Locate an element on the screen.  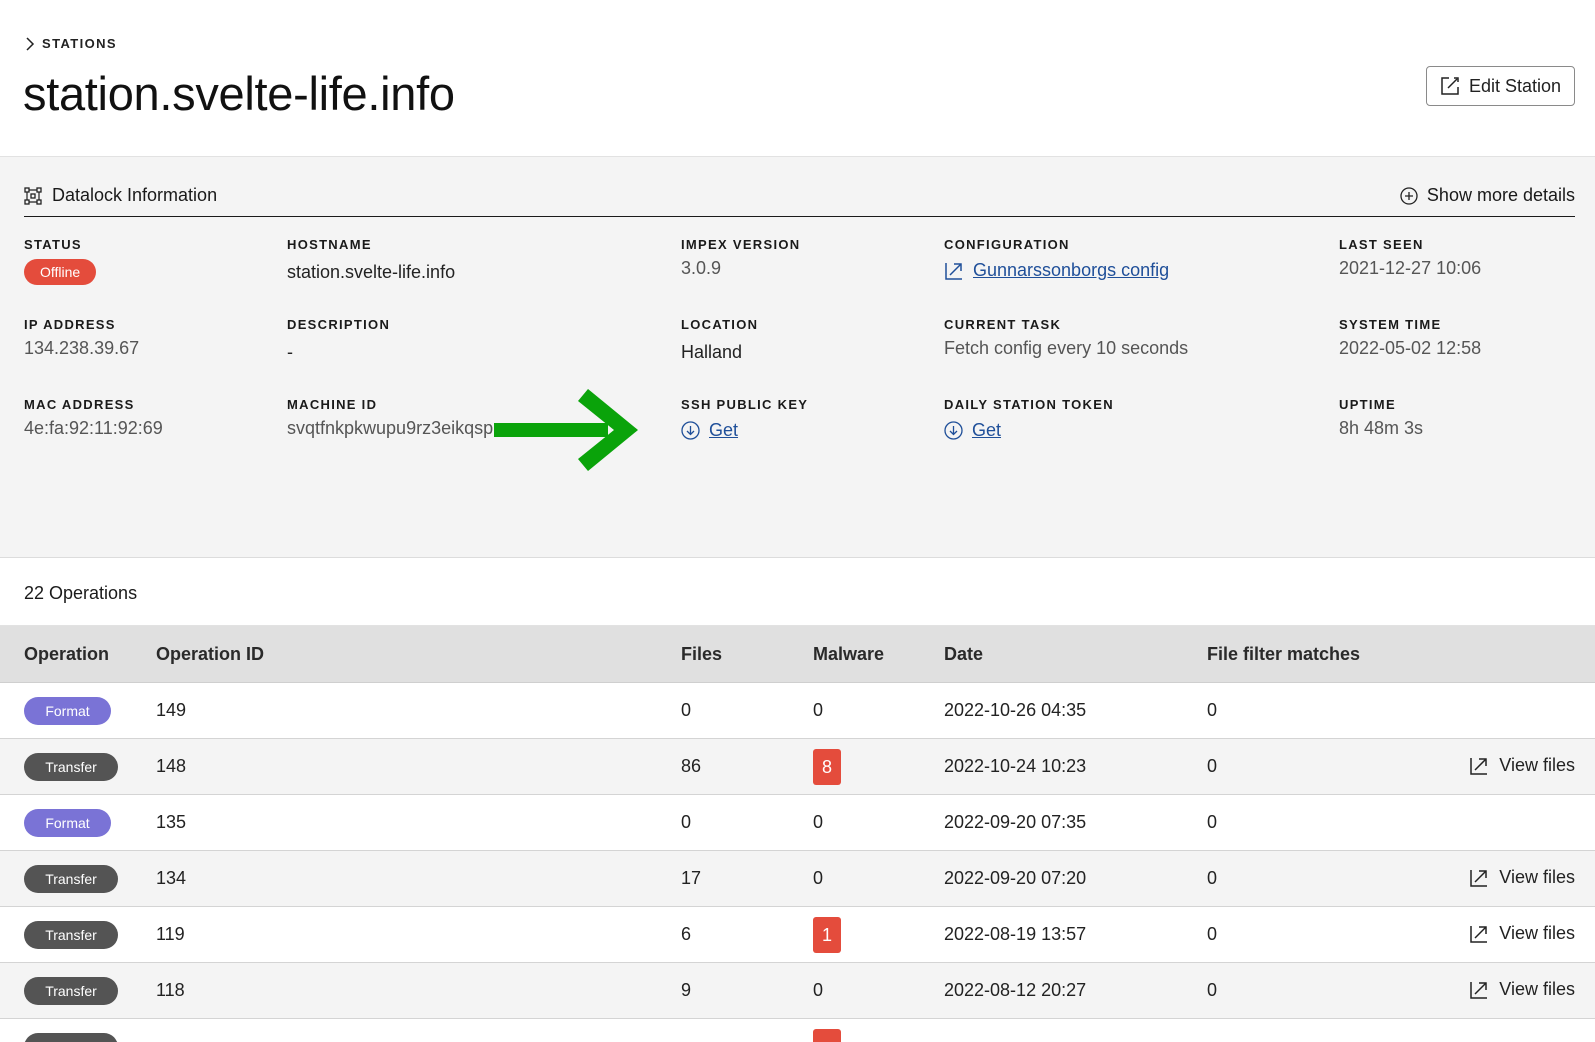
column-header-file-filter-matches: File filter matches is located at coordinates (1283, 654).